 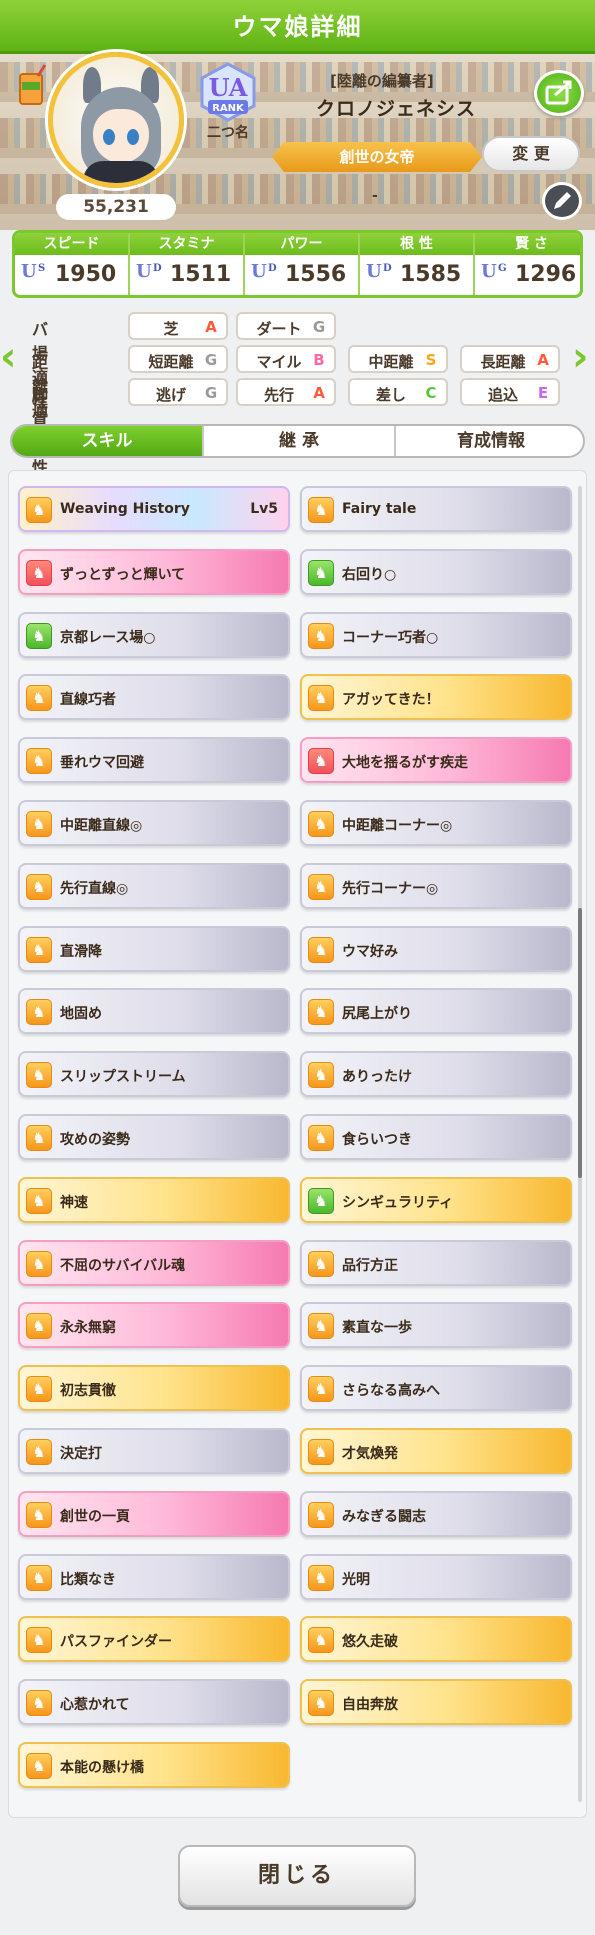 I want to click on recovery-skill-icon: ♞, so click(x=321, y=572).